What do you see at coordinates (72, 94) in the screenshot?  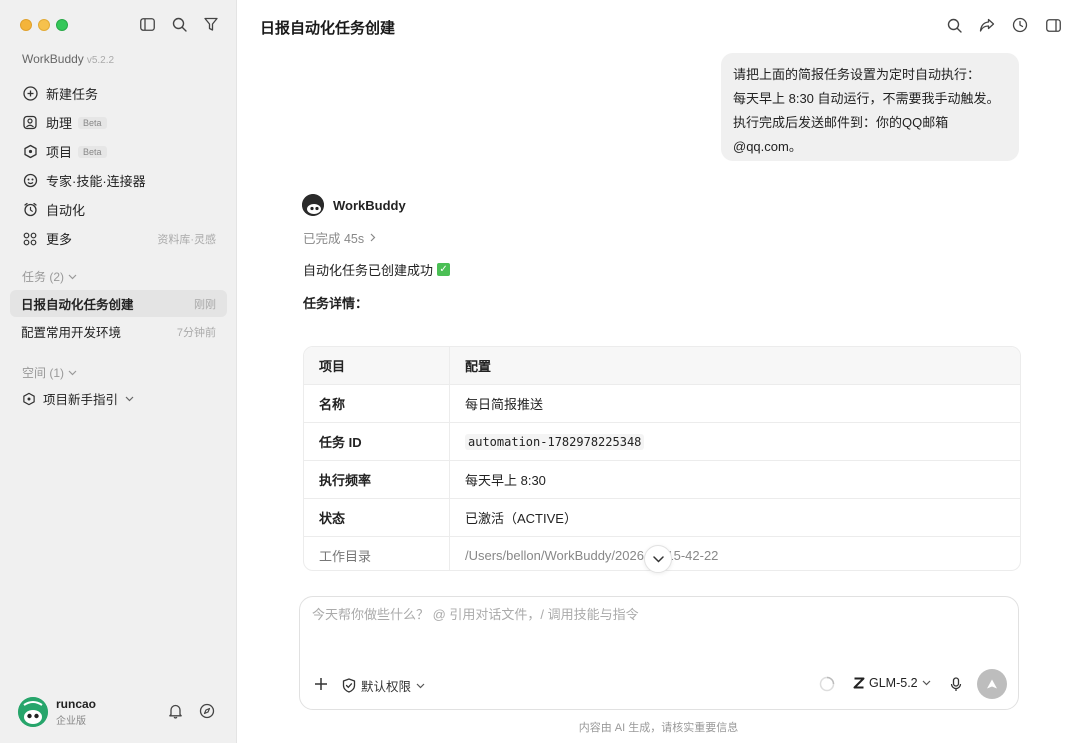 I see `nav-label: 新建任务` at bounding box center [72, 94].